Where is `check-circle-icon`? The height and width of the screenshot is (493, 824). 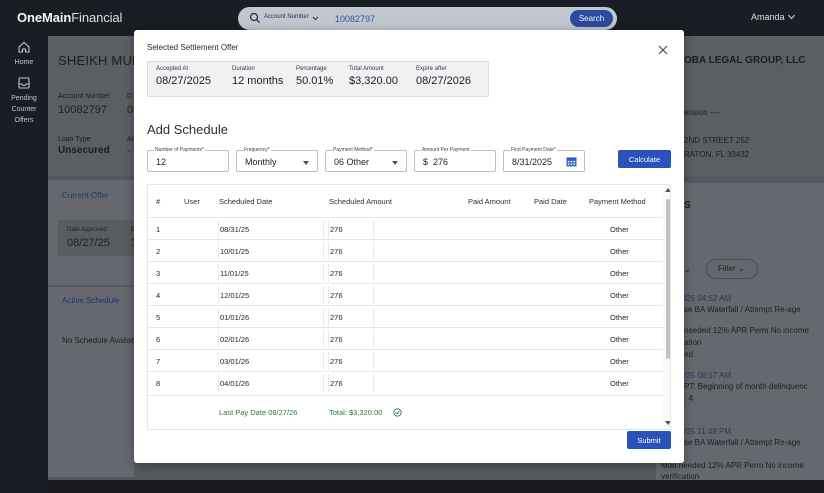
check-circle-icon is located at coordinates (397, 412).